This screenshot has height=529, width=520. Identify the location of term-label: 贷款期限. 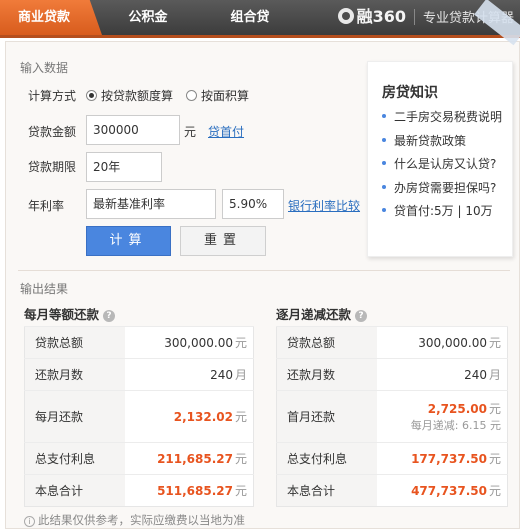
(52, 167).